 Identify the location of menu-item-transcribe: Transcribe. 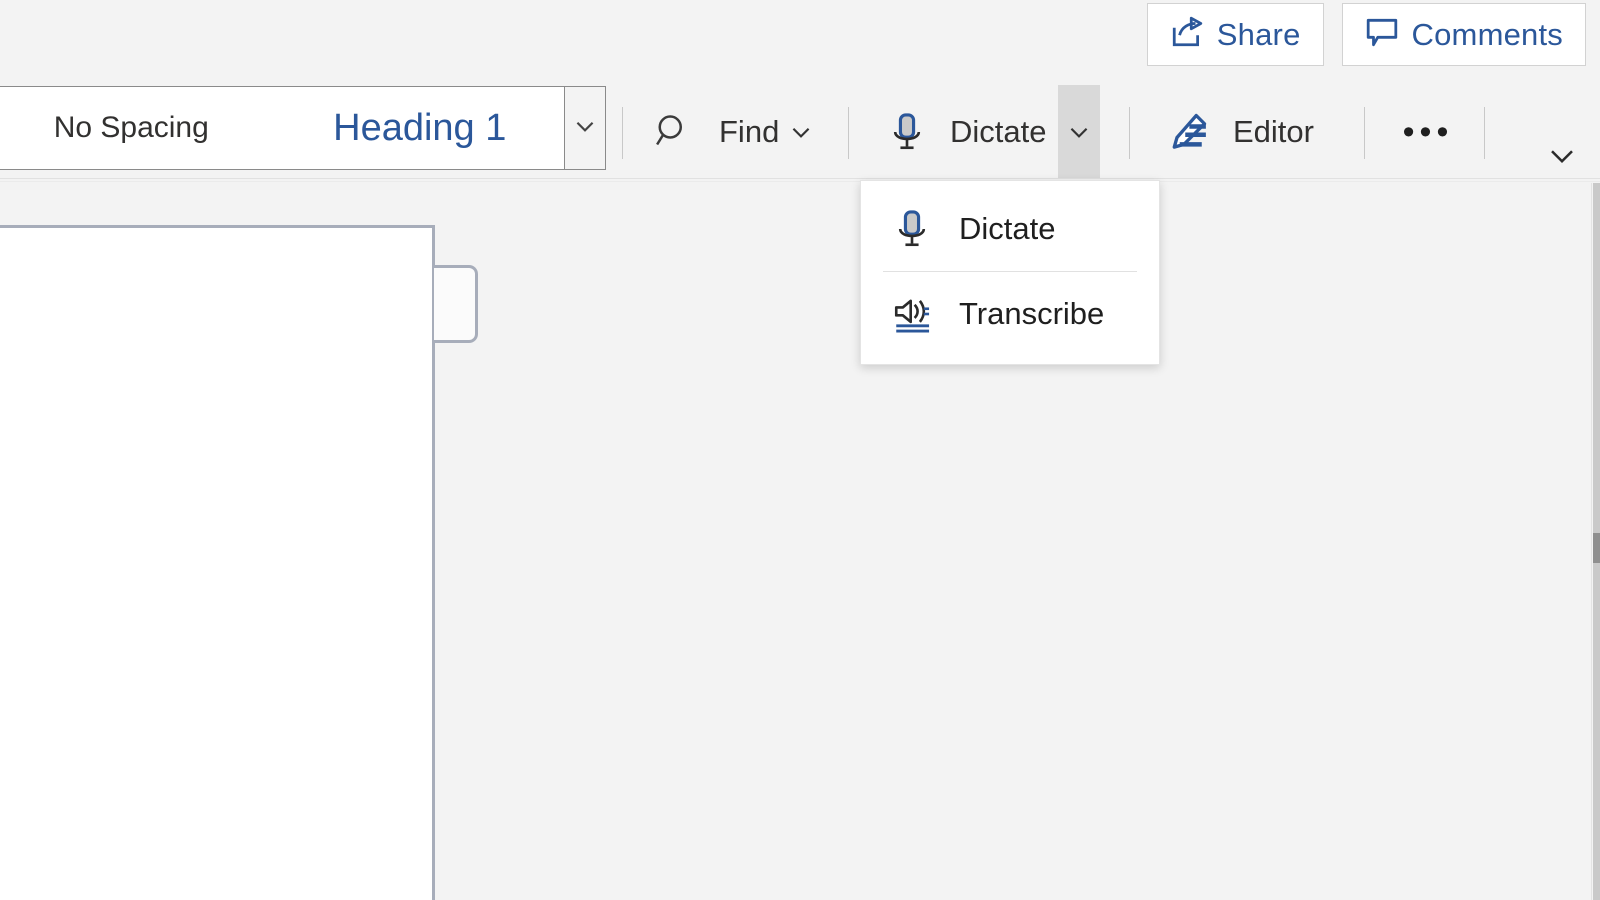
(1010, 314).